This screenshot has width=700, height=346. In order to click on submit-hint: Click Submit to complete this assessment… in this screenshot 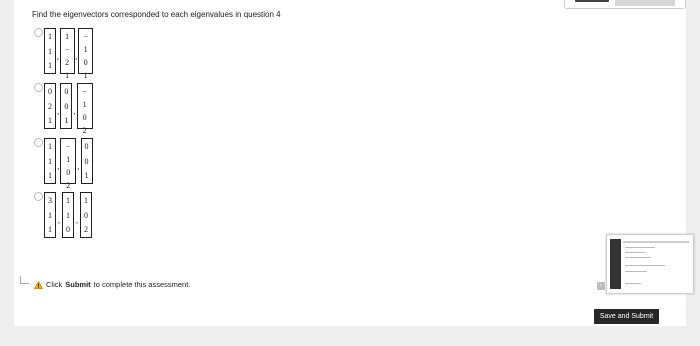, I will do `click(112, 284)`.